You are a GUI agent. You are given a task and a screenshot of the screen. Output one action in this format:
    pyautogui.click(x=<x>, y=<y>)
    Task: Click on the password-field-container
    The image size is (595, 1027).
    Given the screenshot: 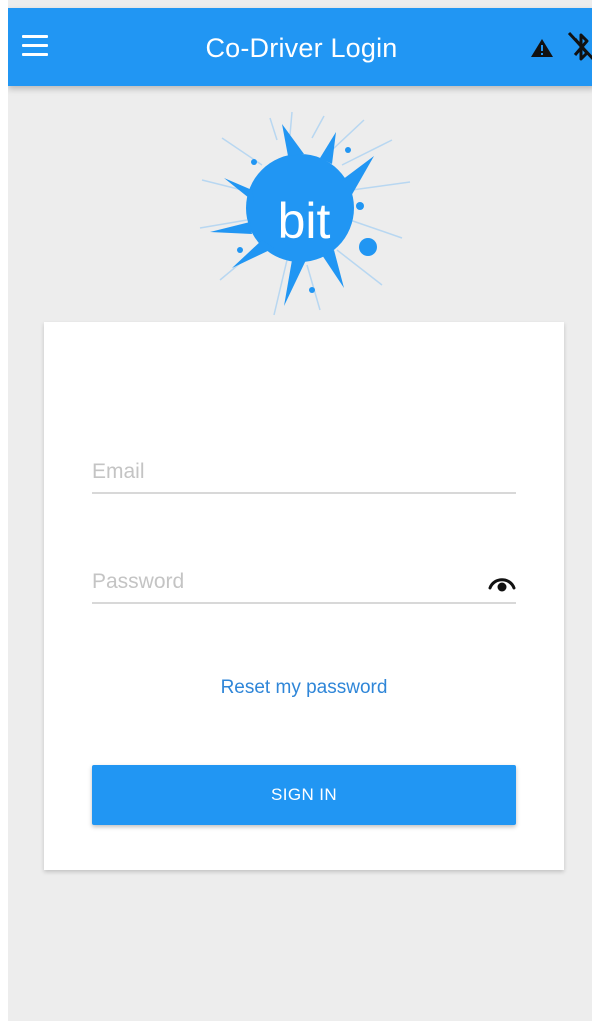 What is the action you would take?
    pyautogui.click(x=304, y=578)
    